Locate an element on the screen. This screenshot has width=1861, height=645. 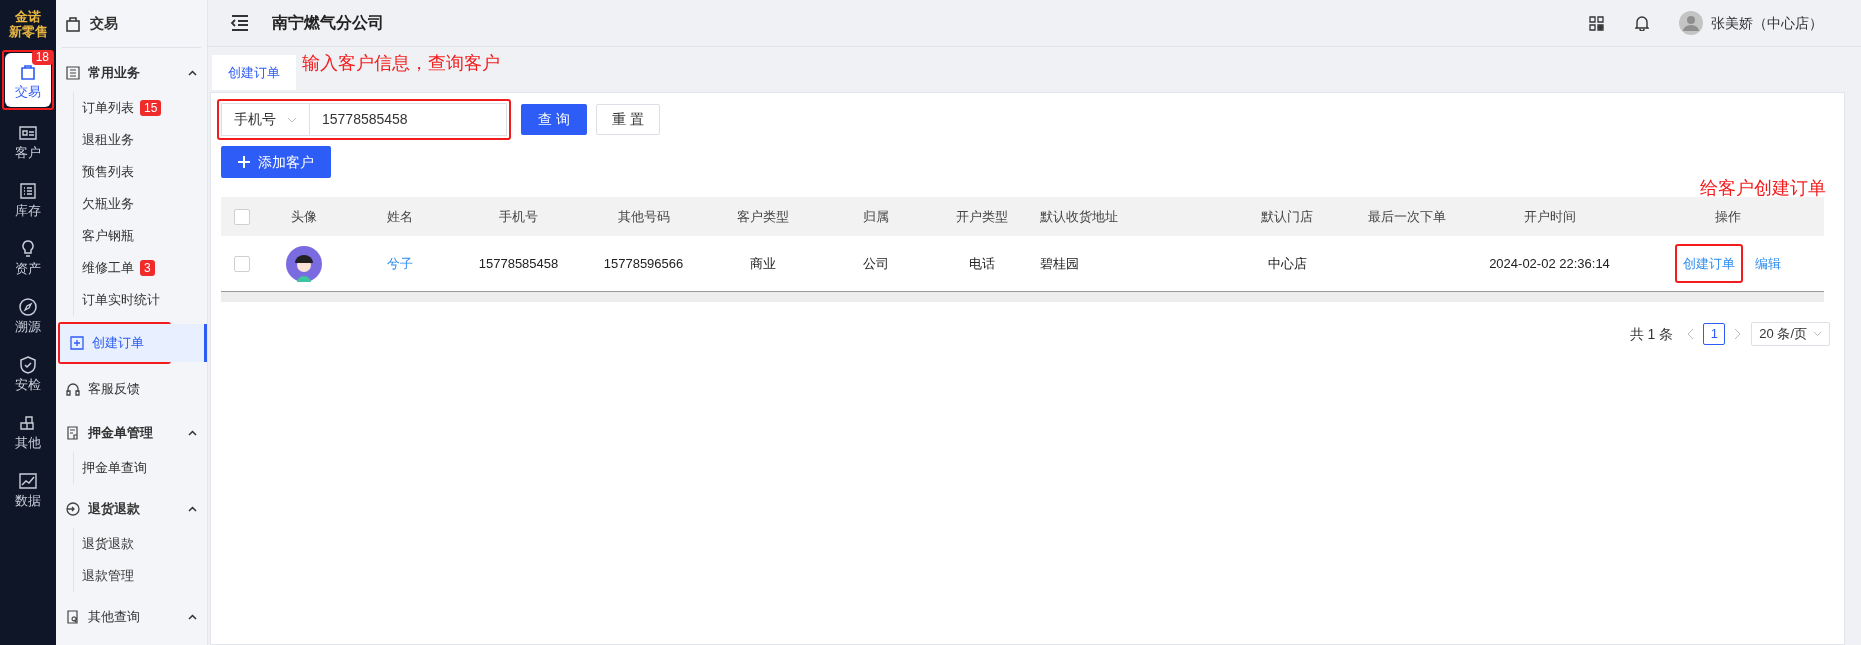
menu-item: 押金单查询 is located at coordinates (144, 468).